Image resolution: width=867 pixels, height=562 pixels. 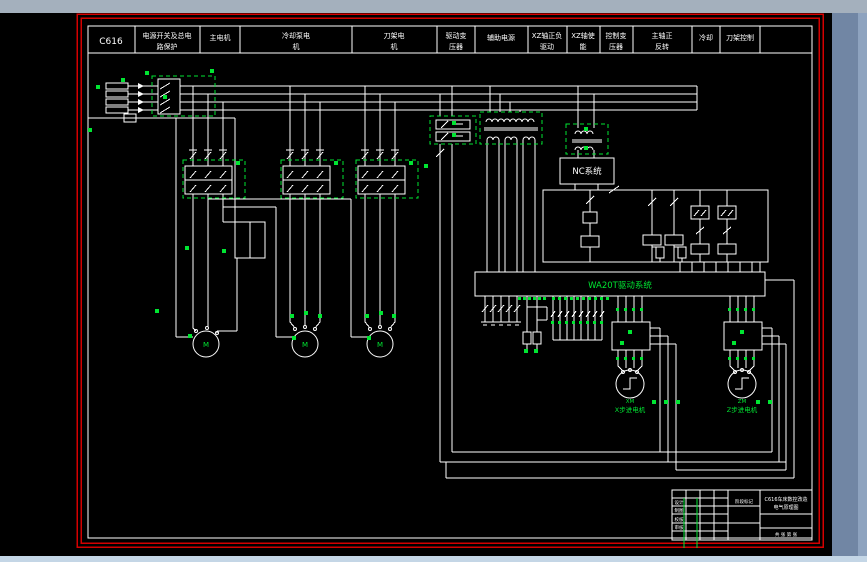 I want to click on col-label: 刀架电, so click(x=394, y=35).